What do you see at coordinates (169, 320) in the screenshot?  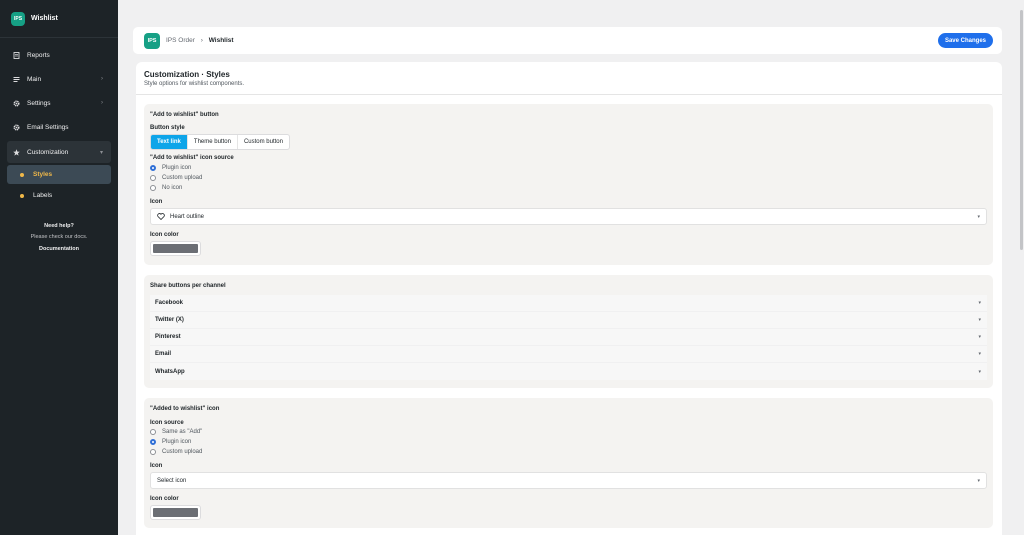 I see `channel-label: Twitter (X)` at bounding box center [169, 320].